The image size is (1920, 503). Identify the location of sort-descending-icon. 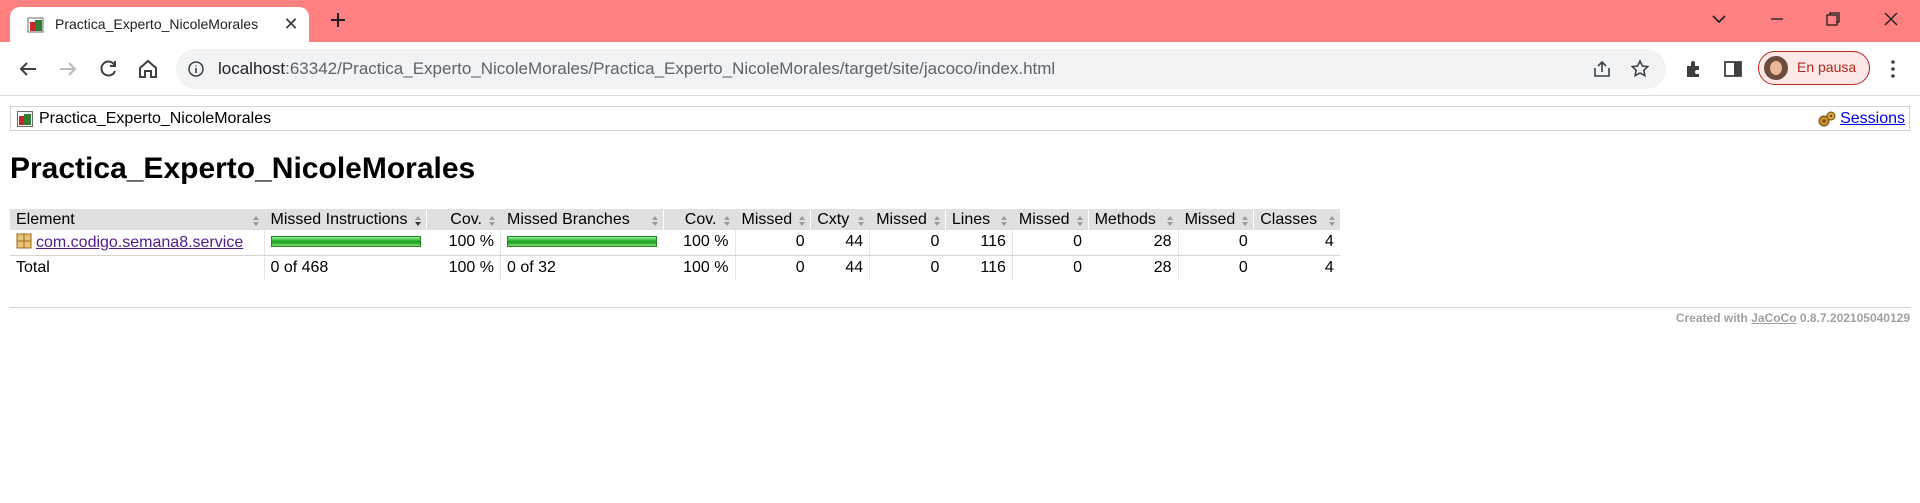
(418, 220).